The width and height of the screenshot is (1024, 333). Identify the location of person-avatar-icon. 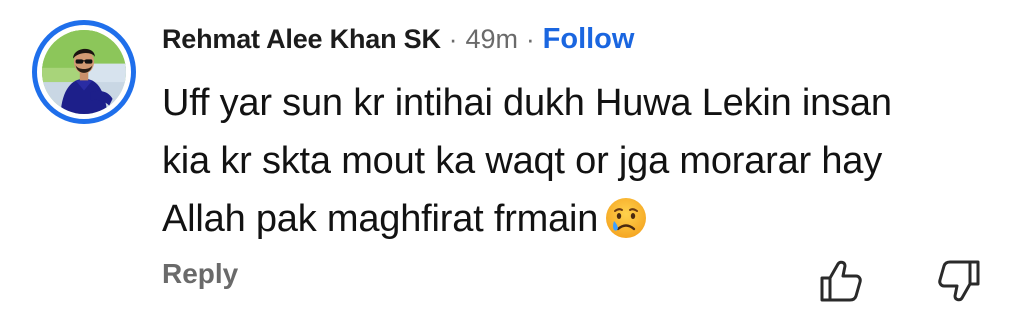
(84, 72).